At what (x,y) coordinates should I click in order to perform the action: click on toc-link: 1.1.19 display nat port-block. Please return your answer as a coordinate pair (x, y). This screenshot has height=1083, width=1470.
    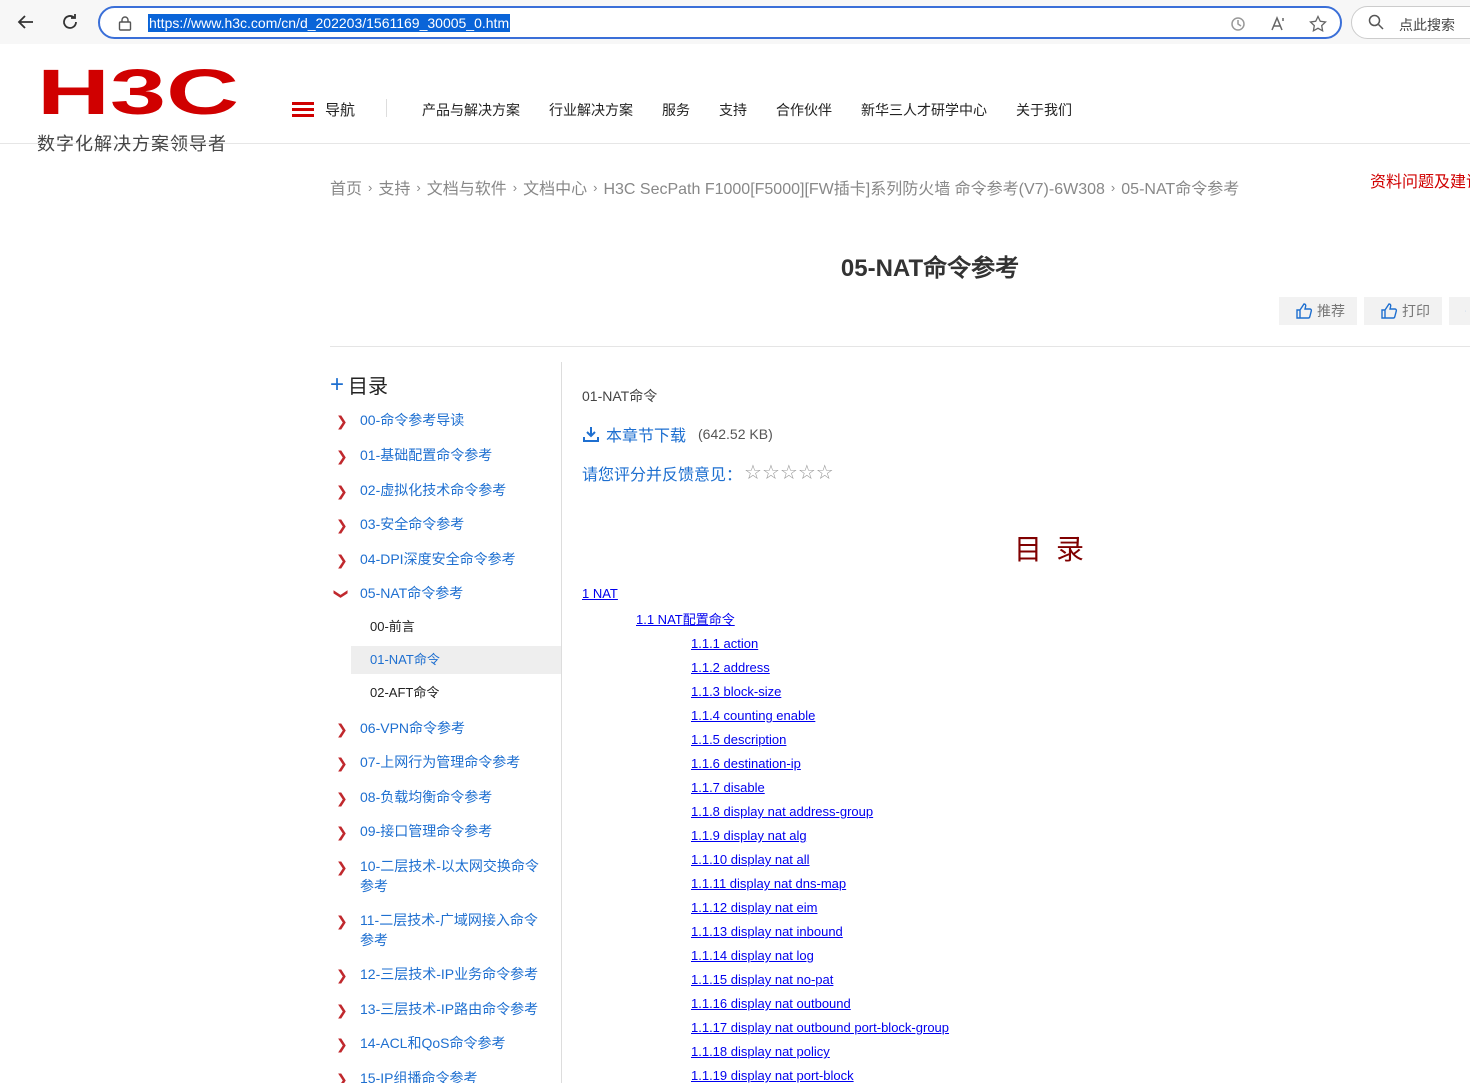
    Looking at the image, I should click on (772, 1075).